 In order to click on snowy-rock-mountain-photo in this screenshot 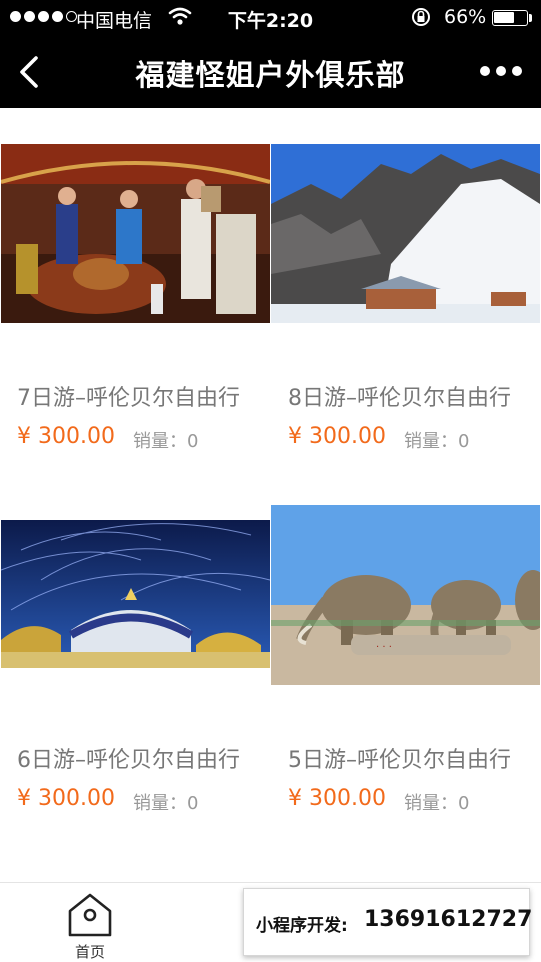, I will do `click(405, 233)`.